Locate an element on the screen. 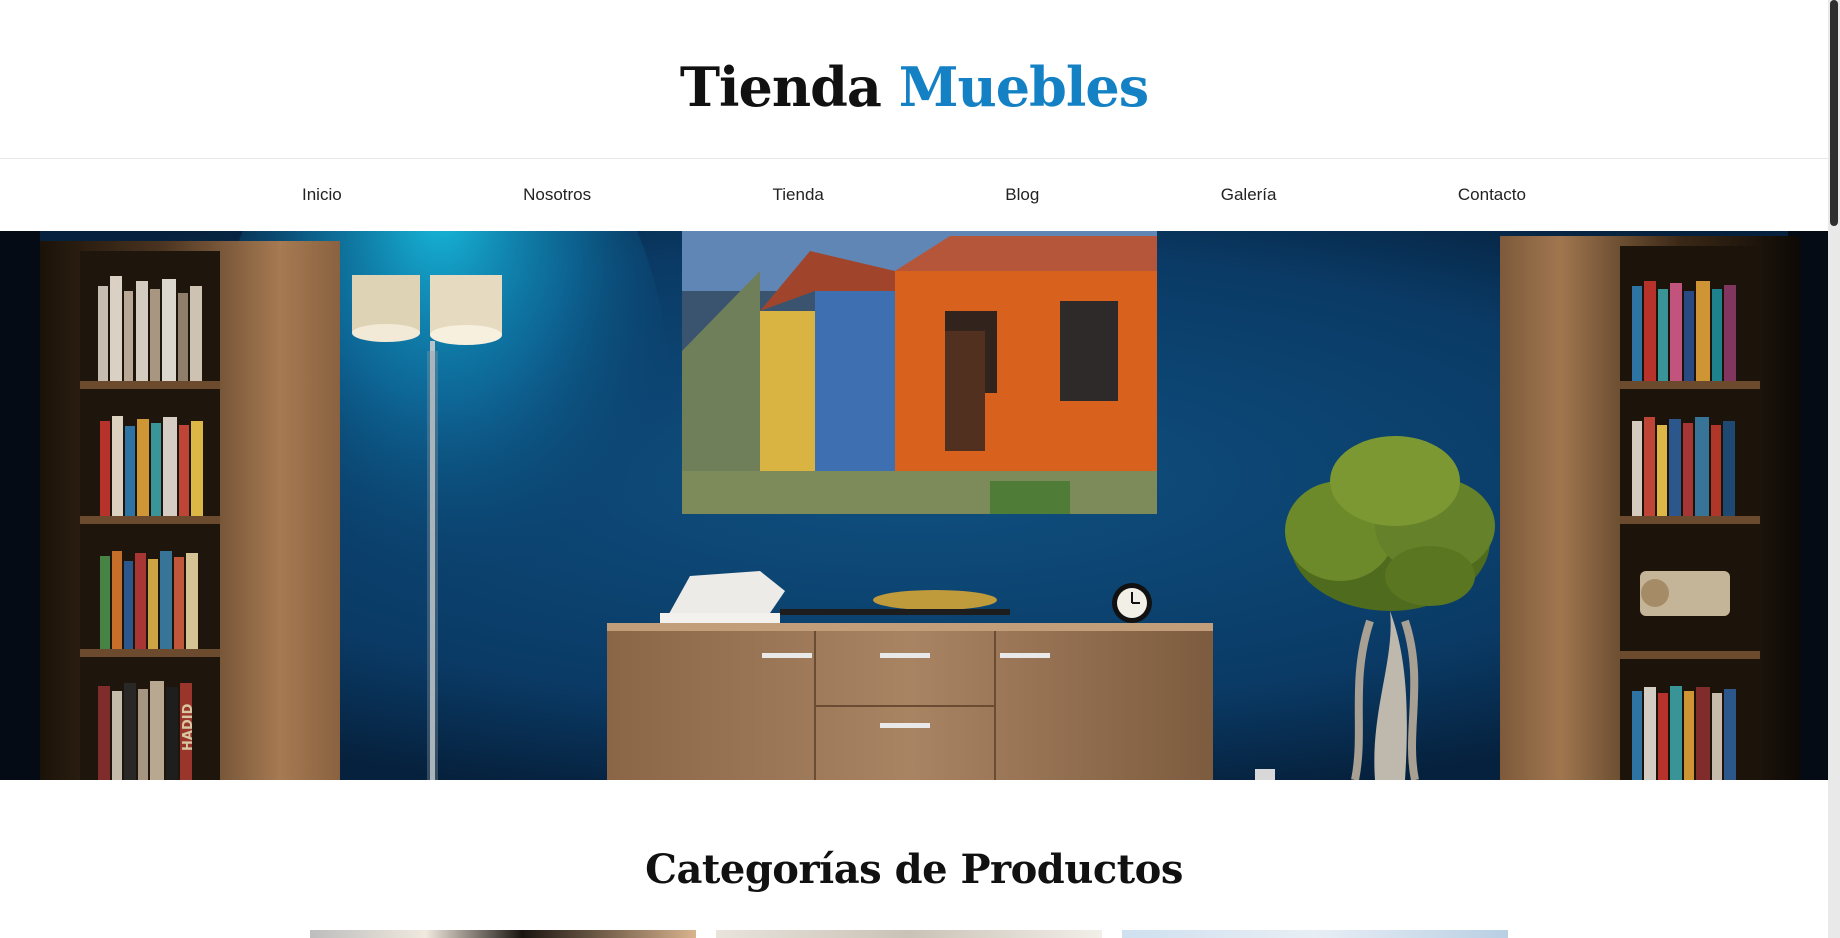 The height and width of the screenshot is (938, 1840). nav-item-tienda: Tienda is located at coordinates (798, 195).